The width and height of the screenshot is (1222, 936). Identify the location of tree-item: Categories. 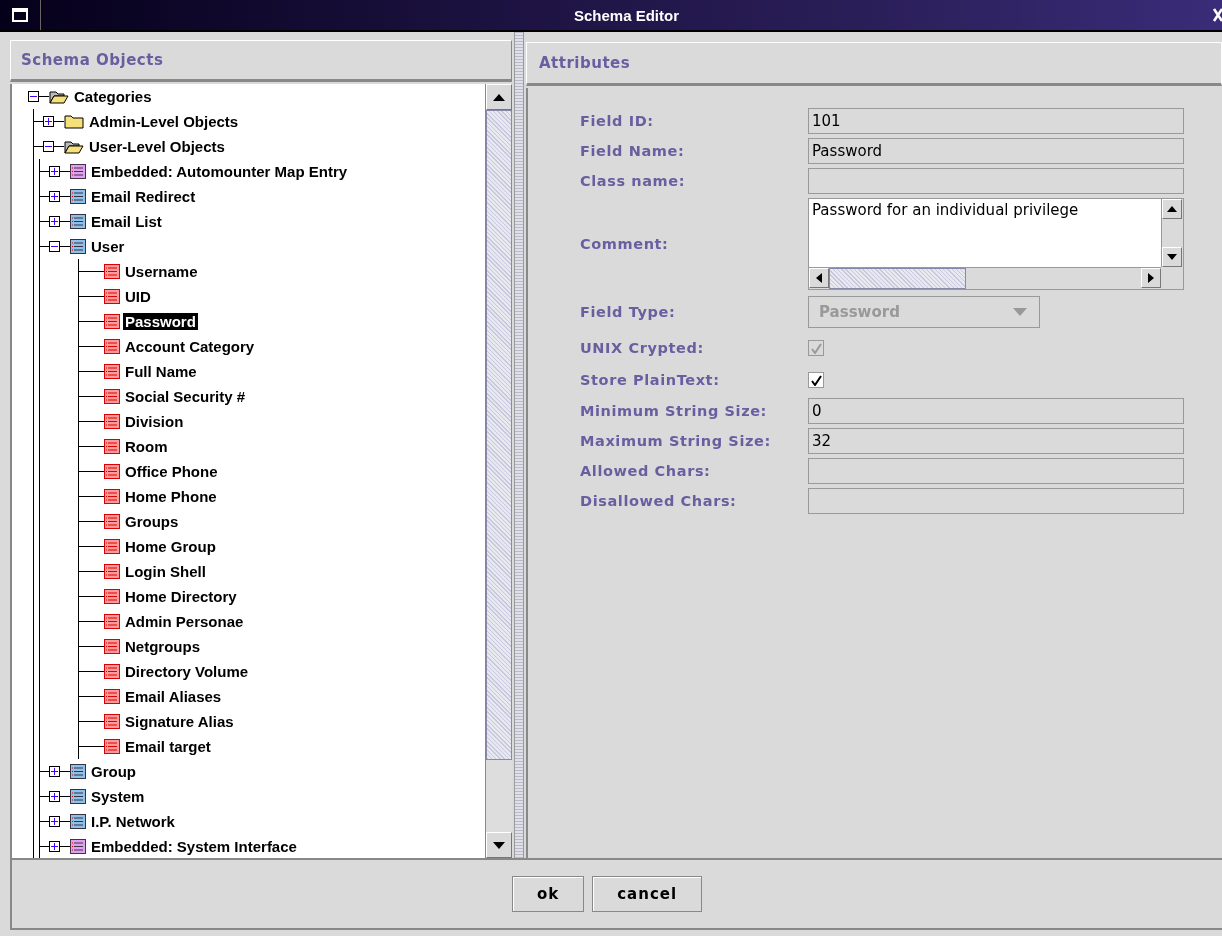
(113, 96).